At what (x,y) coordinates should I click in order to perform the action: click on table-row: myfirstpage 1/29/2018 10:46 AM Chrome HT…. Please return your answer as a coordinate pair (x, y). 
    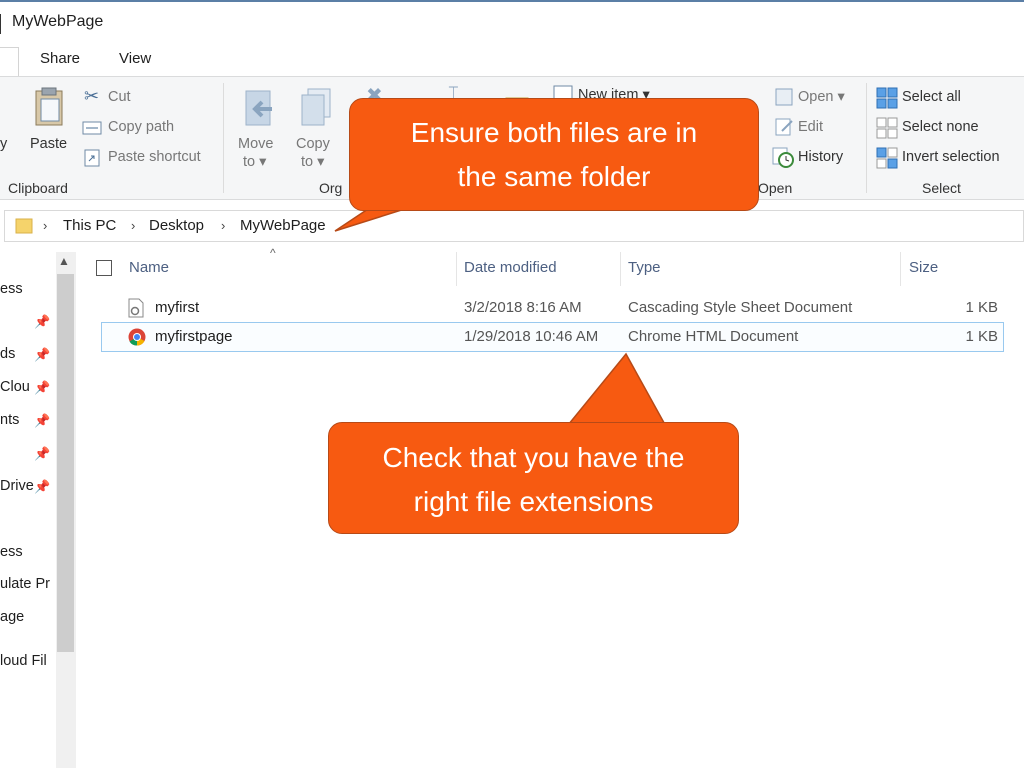
    Looking at the image, I should click on (552, 337).